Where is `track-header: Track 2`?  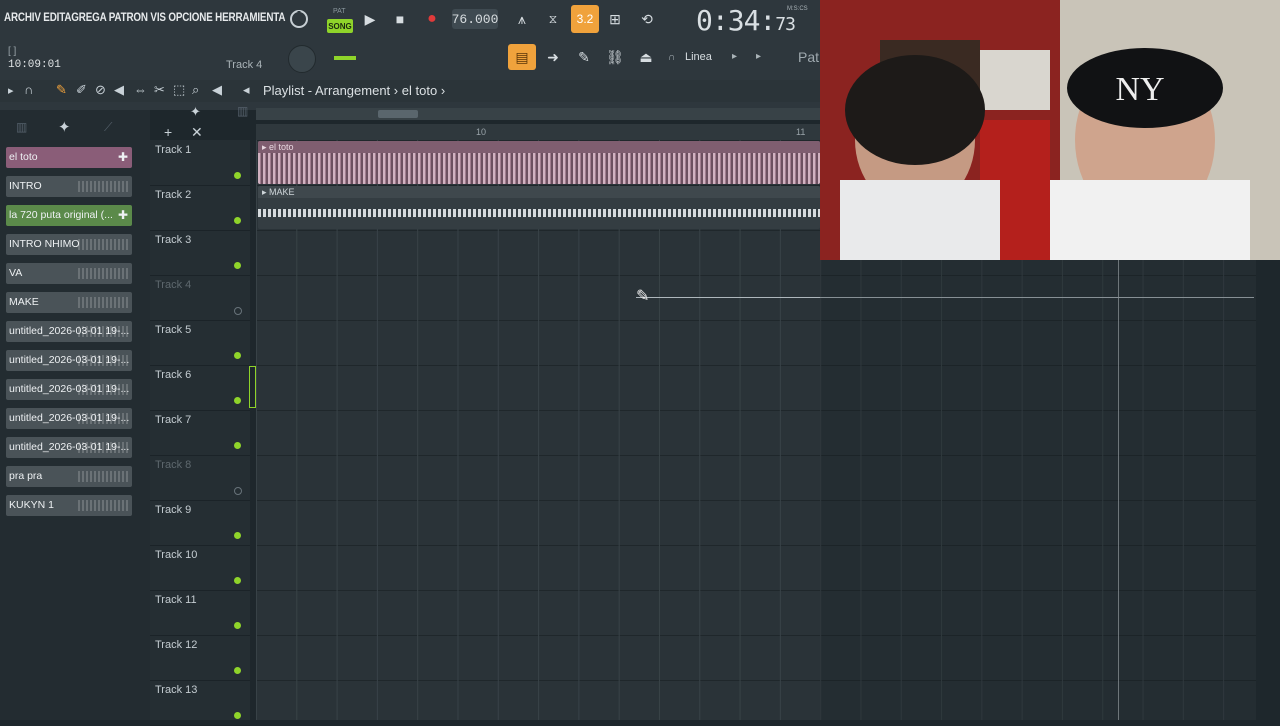
track-header: Track 2 is located at coordinates (200, 208).